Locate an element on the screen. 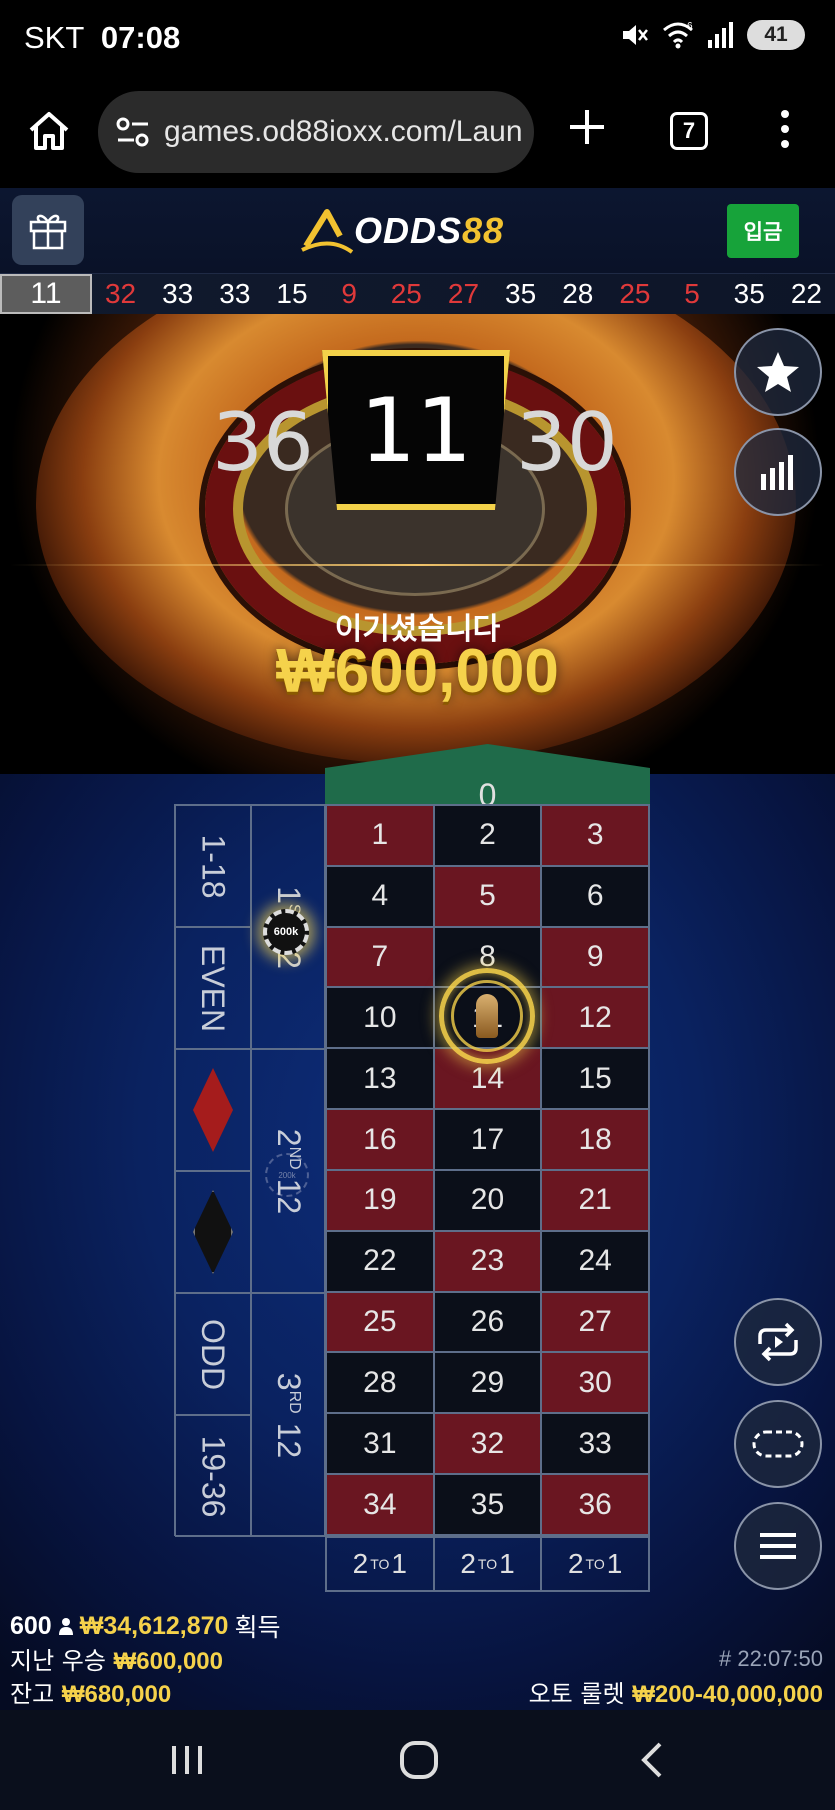  status-icons: 6 41 is located at coordinates (712, 35).